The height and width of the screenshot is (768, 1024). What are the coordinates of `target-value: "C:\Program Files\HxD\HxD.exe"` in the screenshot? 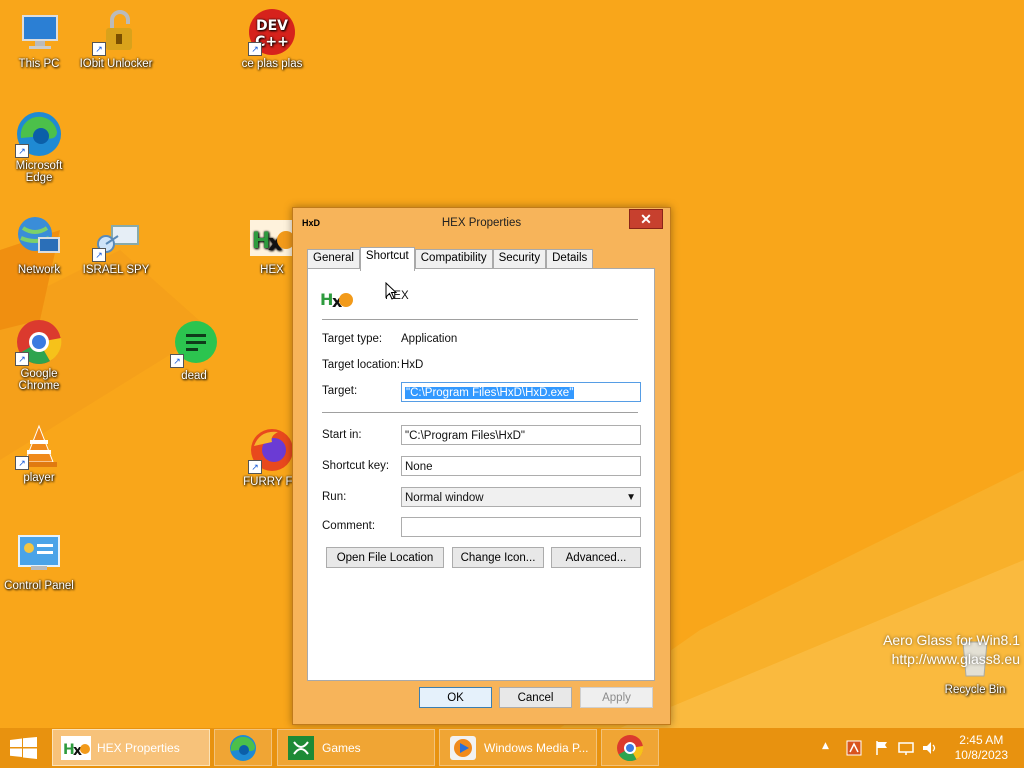 It's located at (490, 393).